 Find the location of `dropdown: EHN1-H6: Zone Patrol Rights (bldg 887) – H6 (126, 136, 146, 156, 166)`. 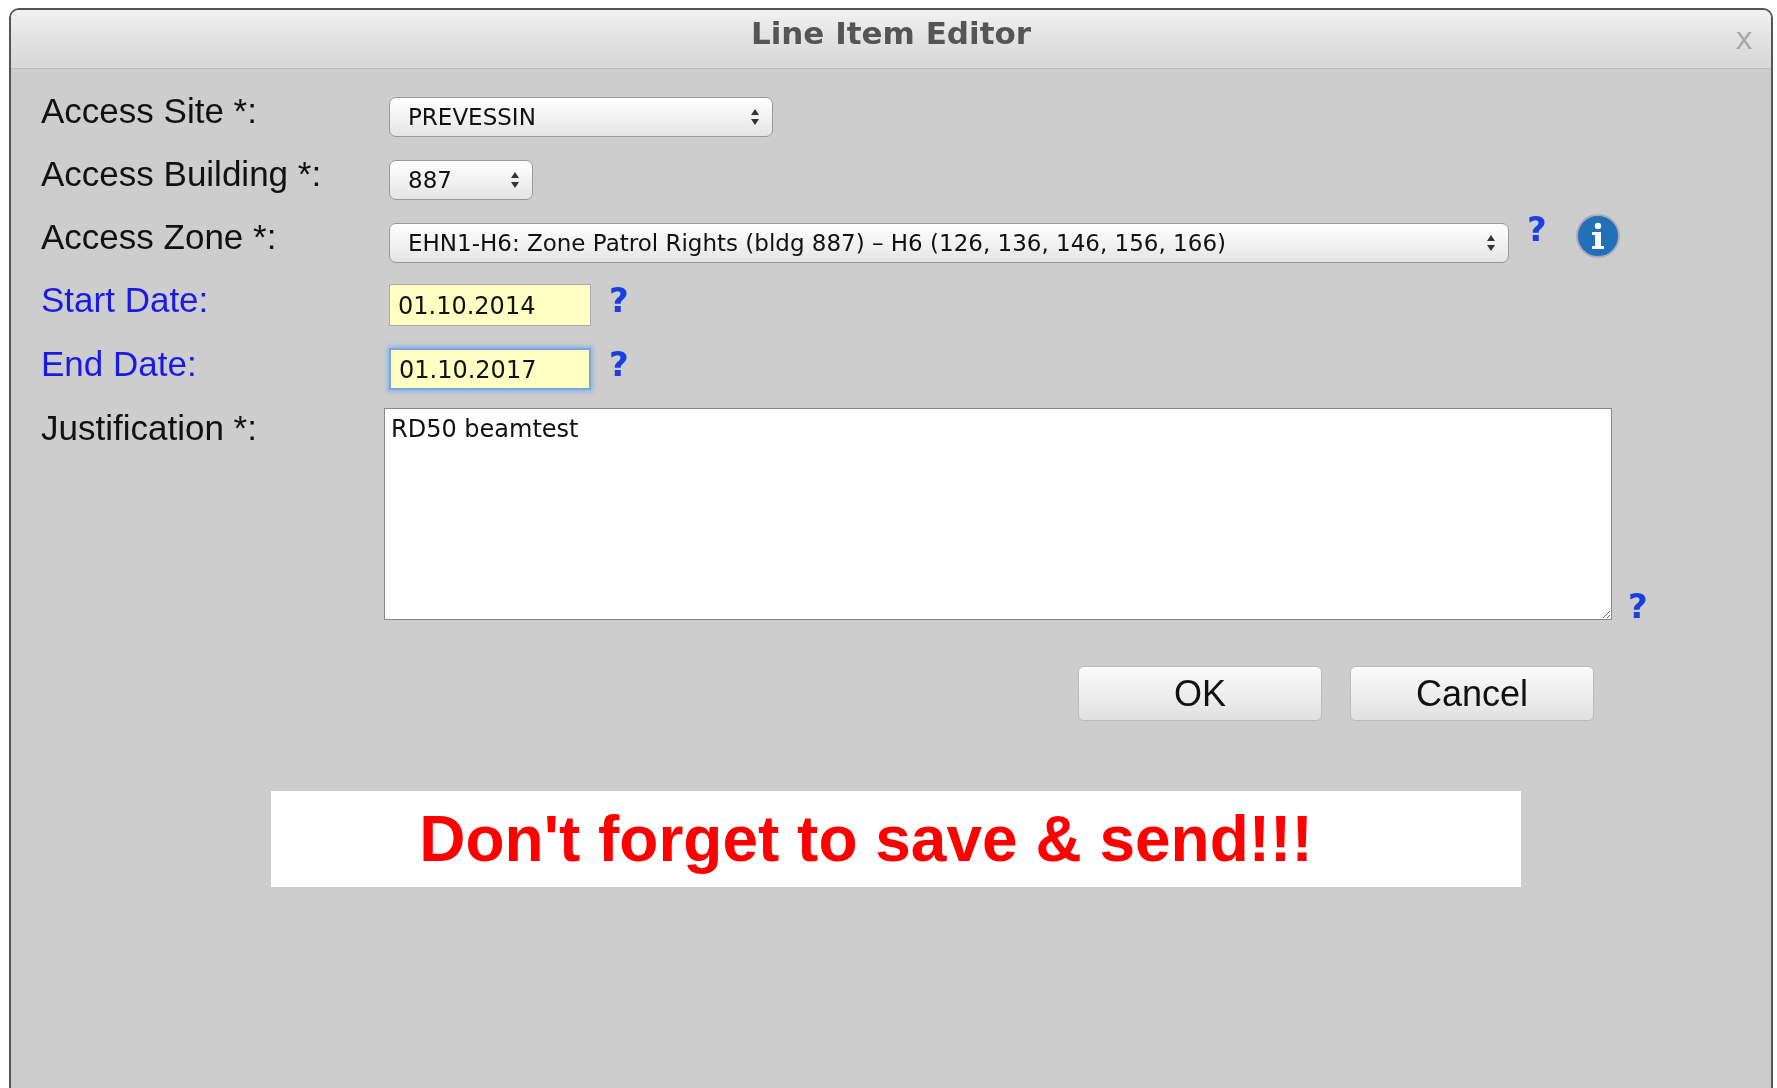

dropdown: EHN1-H6: Zone Patrol Rights (bldg 887) – H6 (126, 136, 146, 156, 166) is located at coordinates (949, 243).